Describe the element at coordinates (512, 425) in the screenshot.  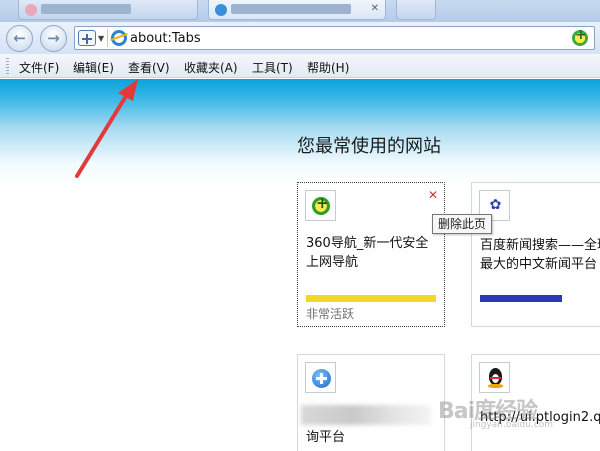
I see `watermark-url: jingyan.baidu.com` at that location.